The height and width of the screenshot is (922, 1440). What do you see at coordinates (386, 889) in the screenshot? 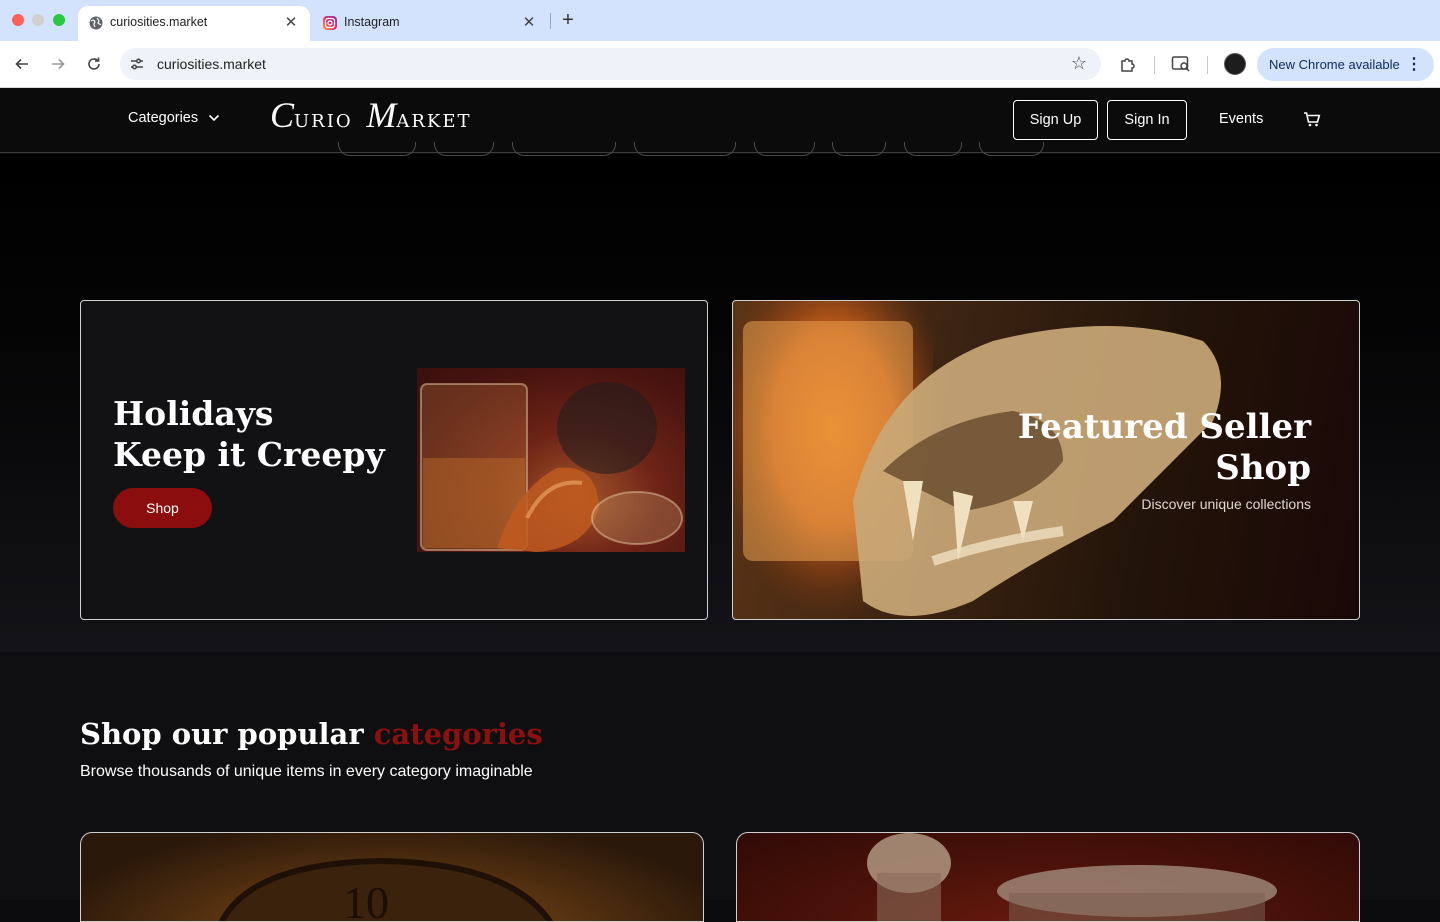
I see `clock-image: 10` at bounding box center [386, 889].